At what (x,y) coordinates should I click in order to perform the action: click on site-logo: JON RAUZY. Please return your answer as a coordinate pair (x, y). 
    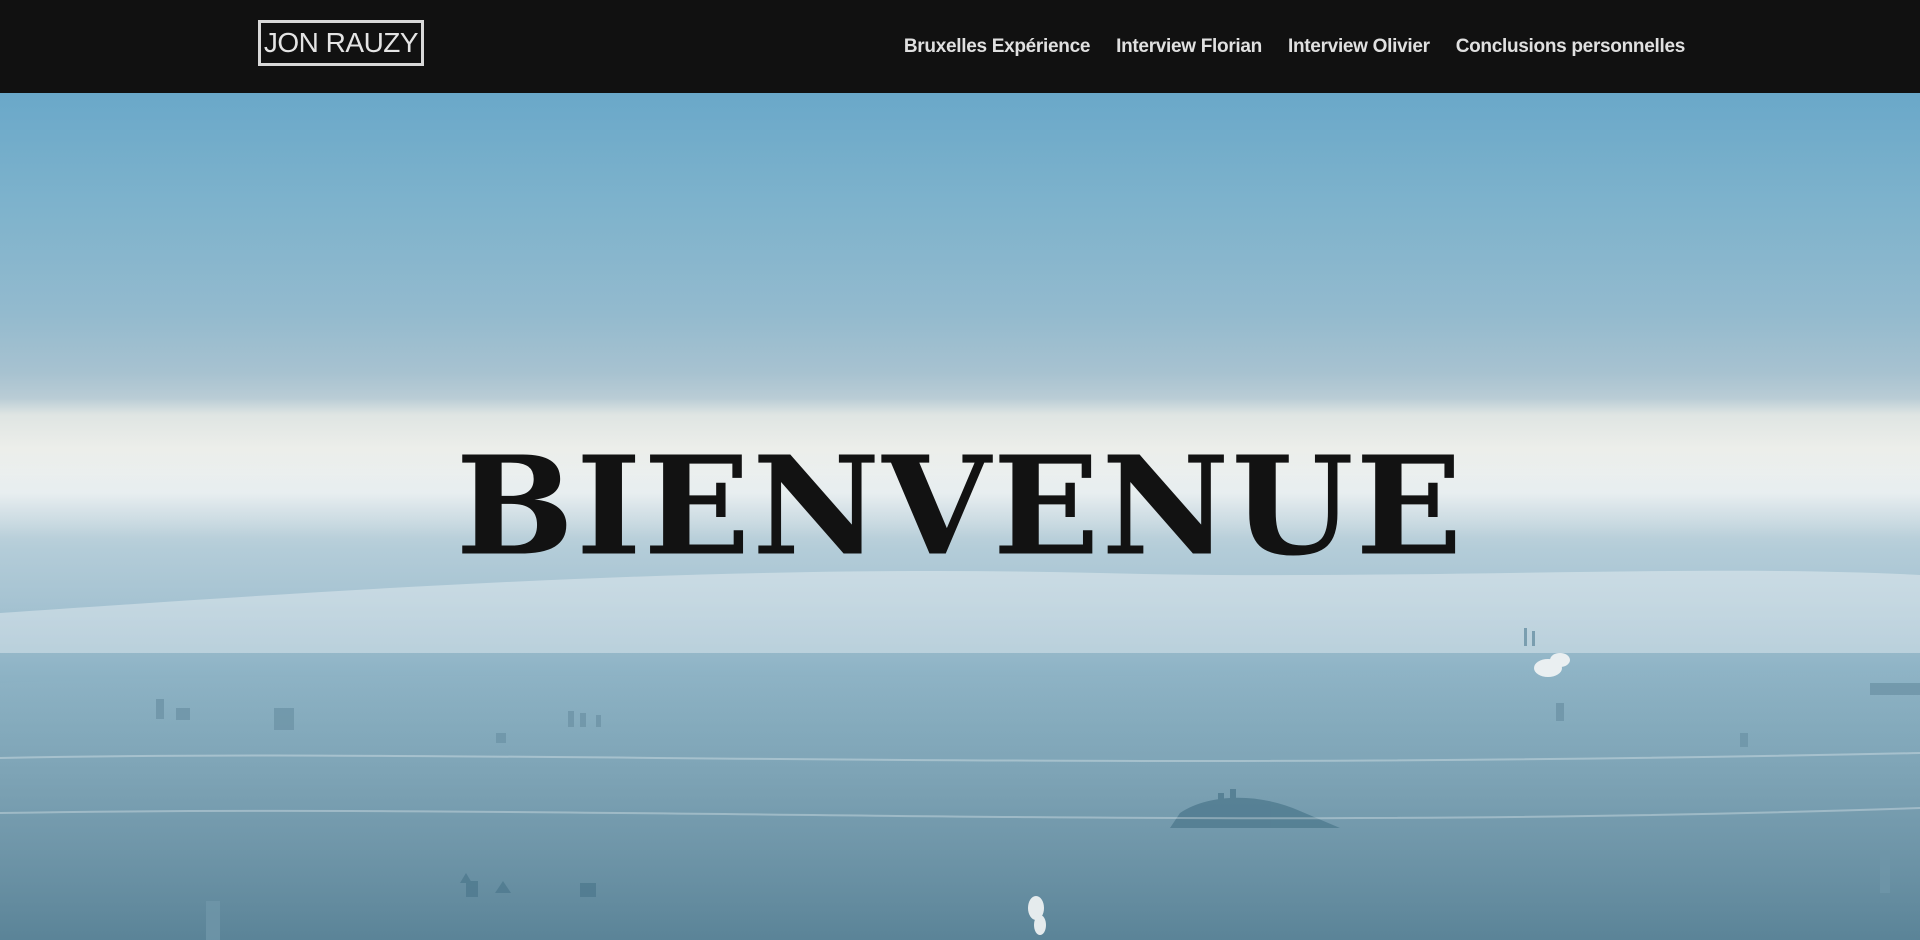
    Looking at the image, I should click on (341, 43).